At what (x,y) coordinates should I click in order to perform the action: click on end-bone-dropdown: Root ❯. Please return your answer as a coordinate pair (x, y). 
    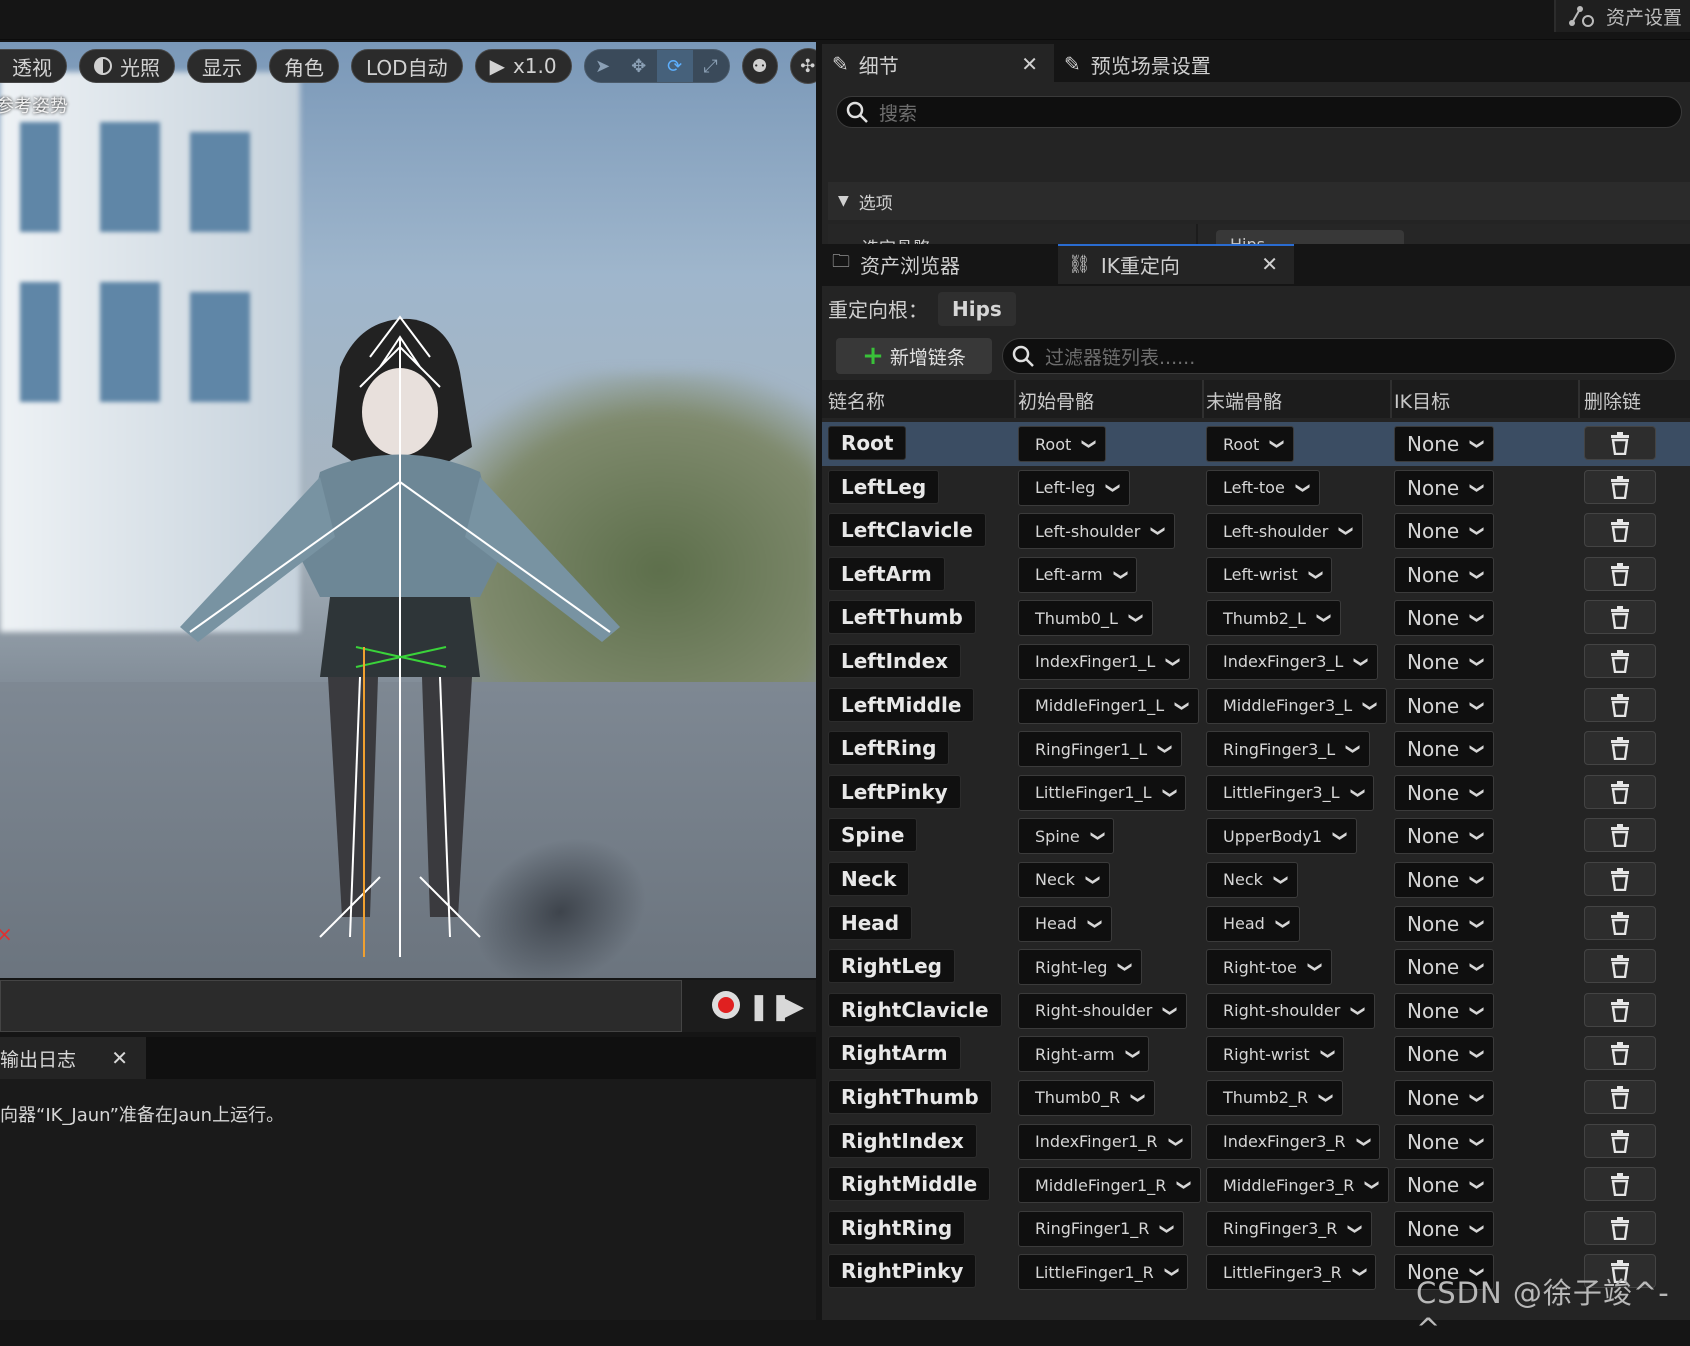
    Looking at the image, I should click on (1250, 444).